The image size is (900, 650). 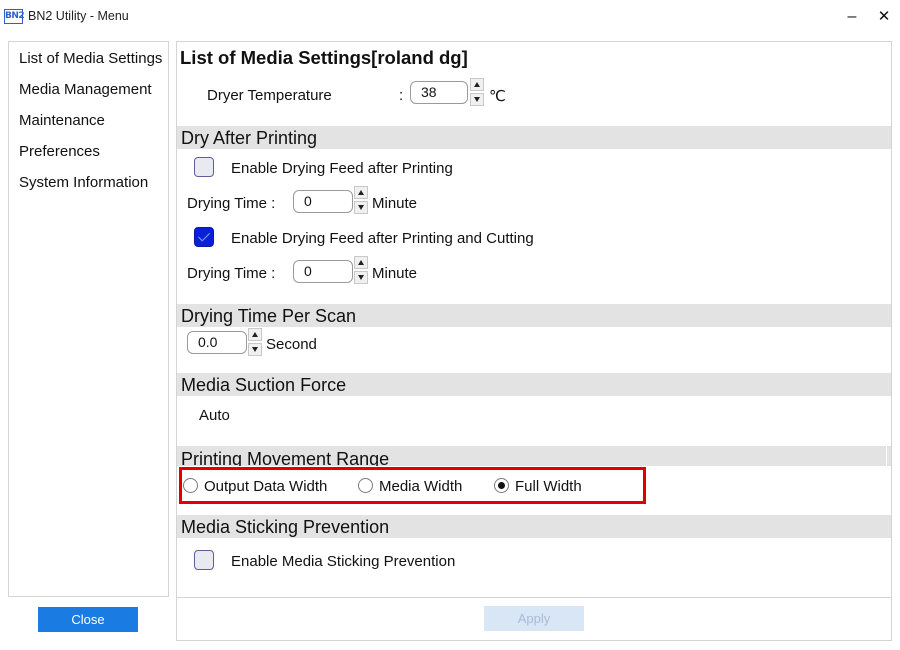 What do you see at coordinates (266, 486) in the screenshot?
I see `output-data-width-label: Output Data Width` at bounding box center [266, 486].